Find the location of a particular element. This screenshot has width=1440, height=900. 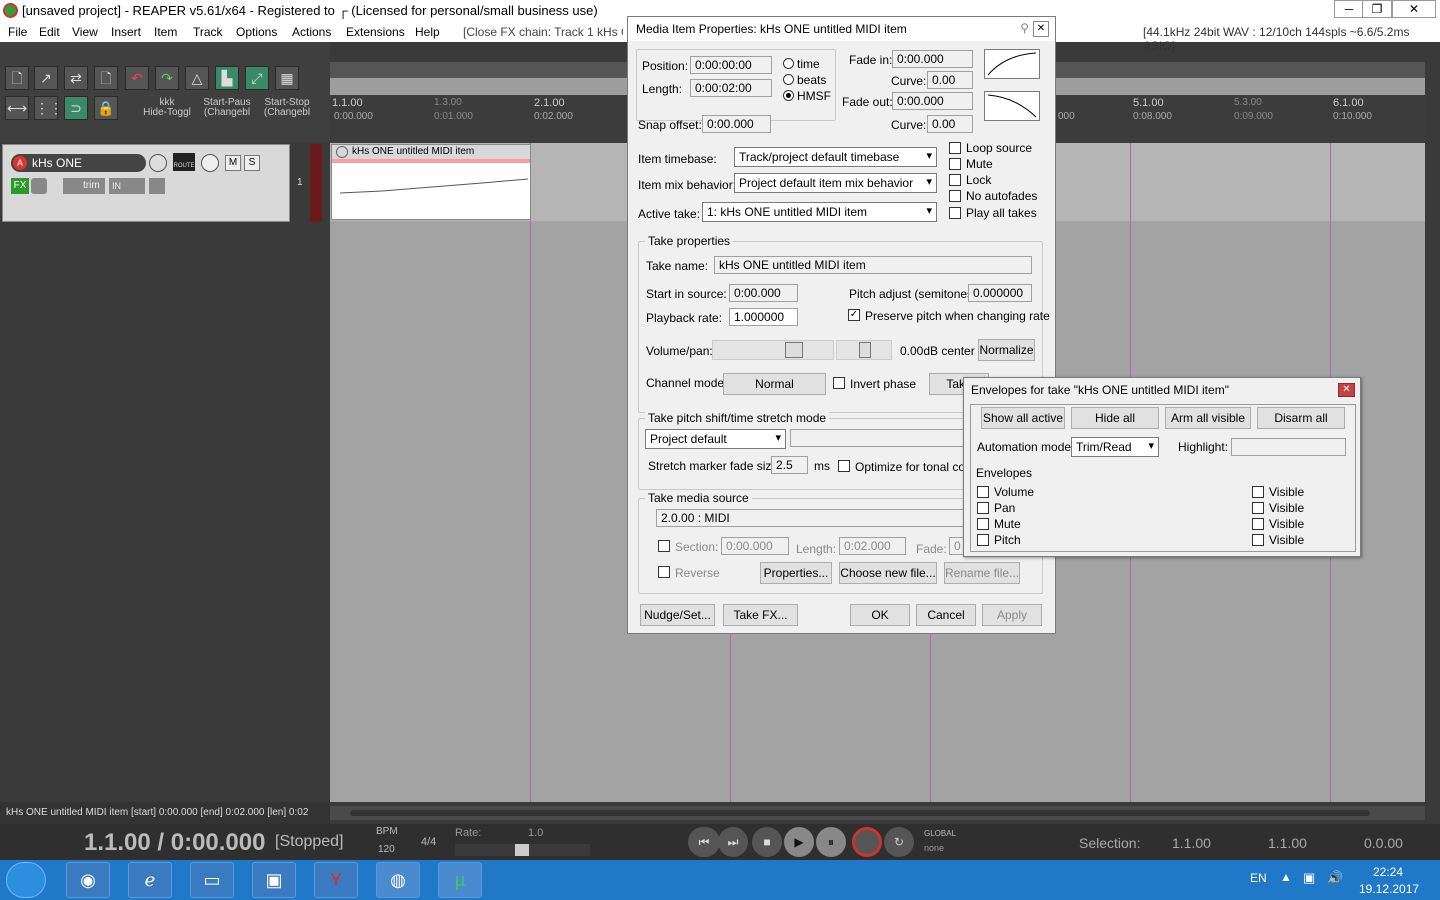

minimize-button: ─ is located at coordinates (1349, 9).